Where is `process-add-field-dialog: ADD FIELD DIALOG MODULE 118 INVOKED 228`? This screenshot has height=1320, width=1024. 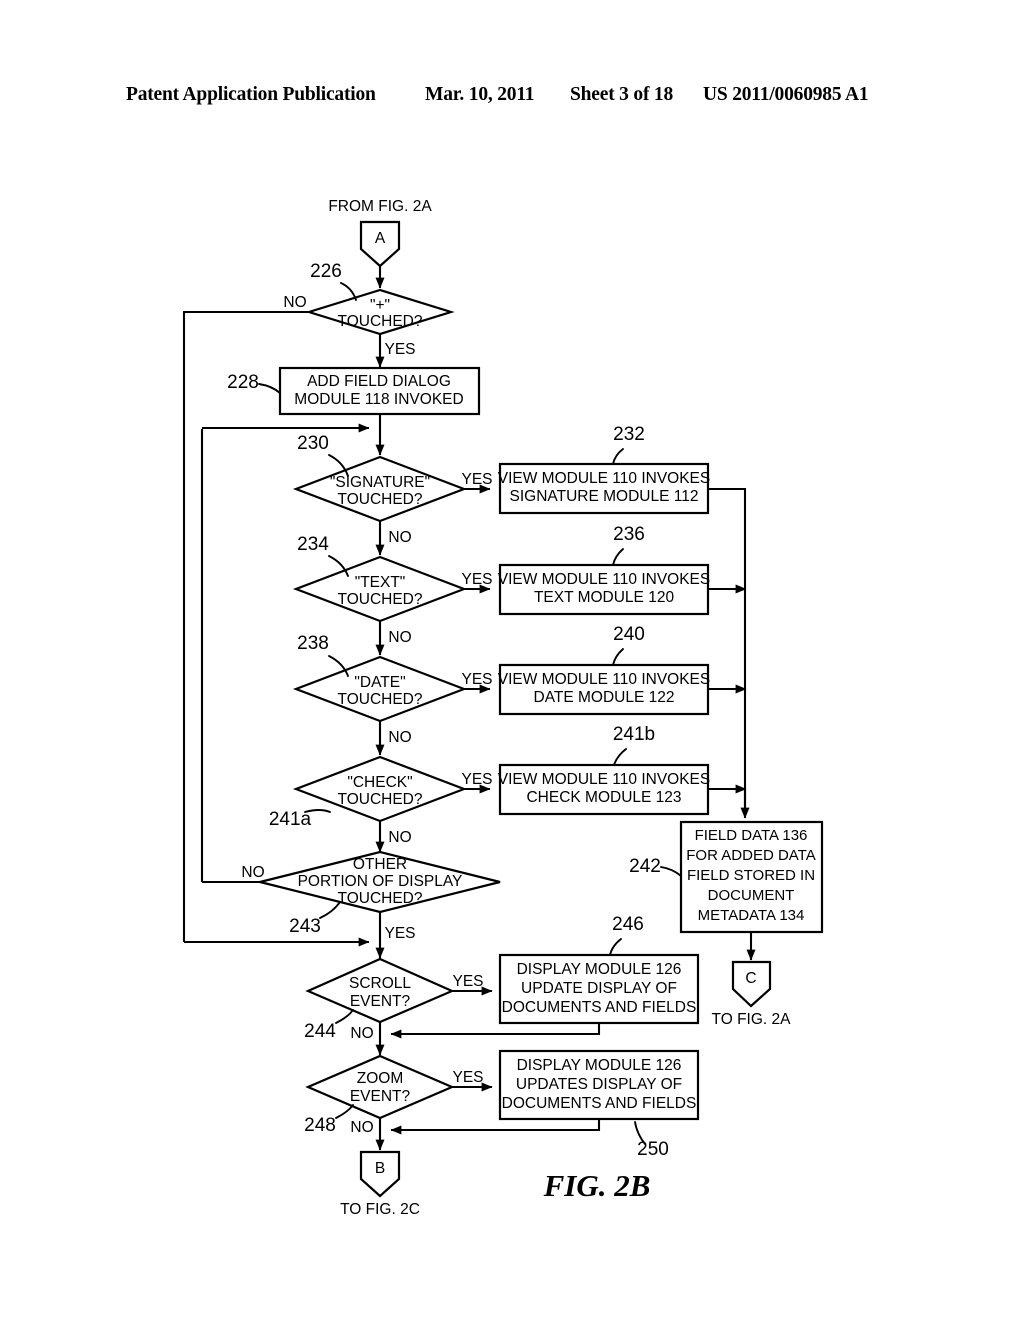
process-add-field-dialog: ADD FIELD DIALOG MODULE 118 INVOKED 228 is located at coordinates (354, 391).